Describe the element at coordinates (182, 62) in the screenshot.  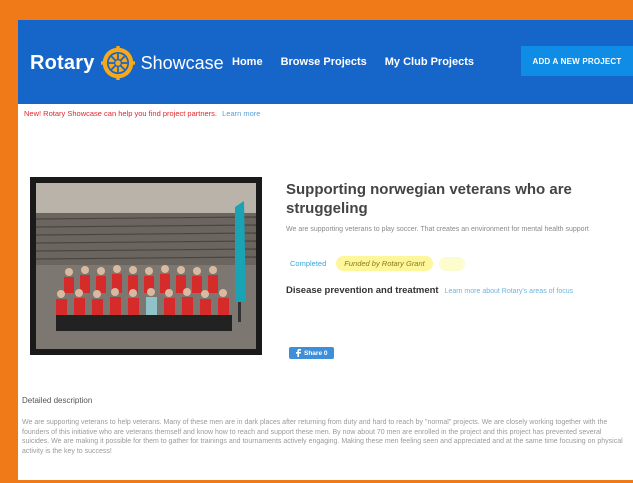
I see `brand-showcase-text: Showcase` at that location.